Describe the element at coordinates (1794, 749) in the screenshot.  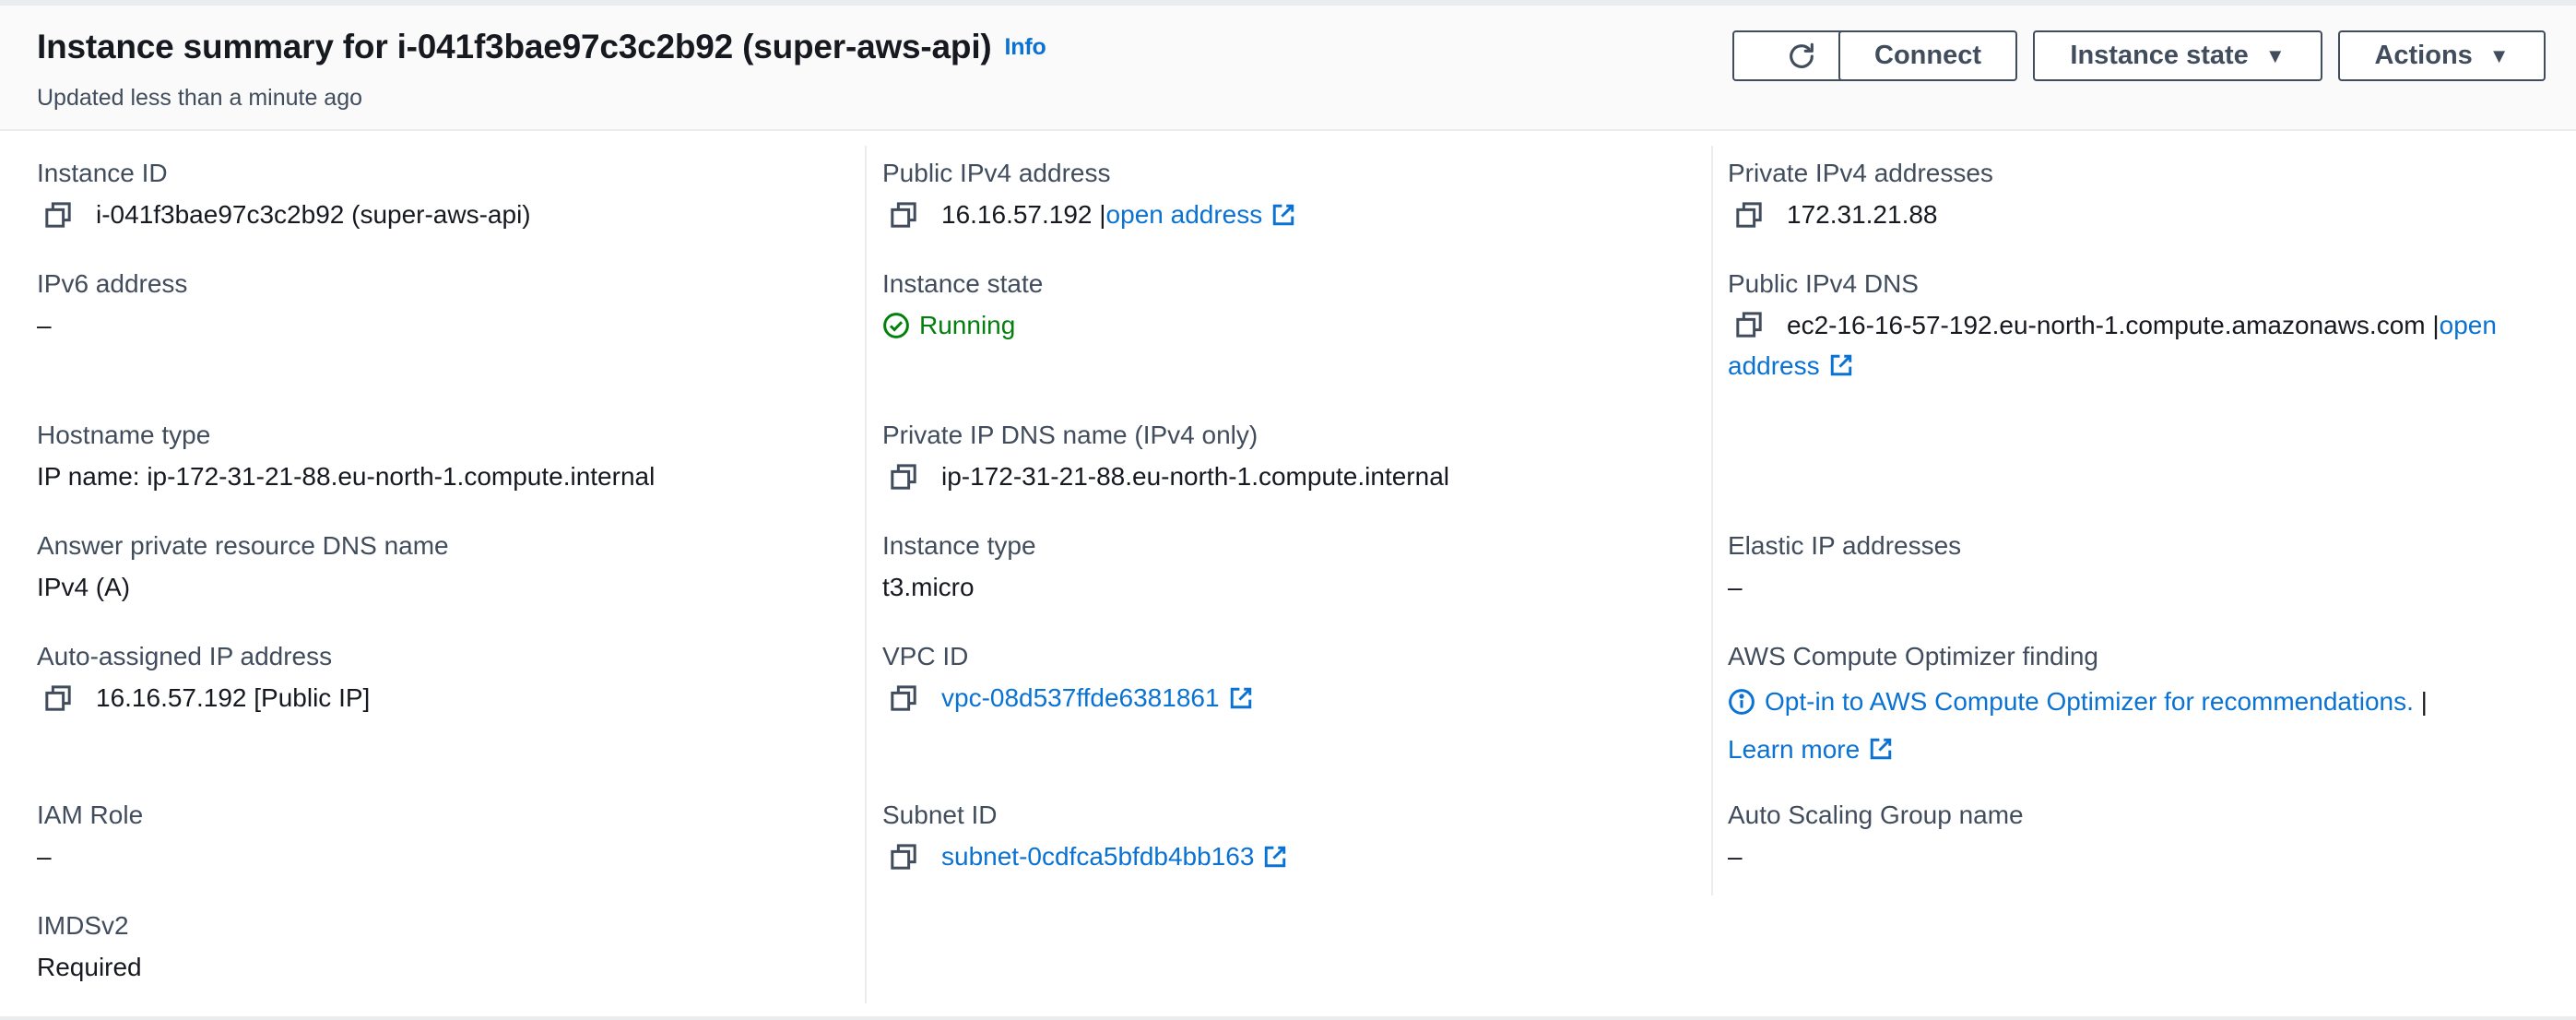
I see `learn-more-link: Learn more` at that location.